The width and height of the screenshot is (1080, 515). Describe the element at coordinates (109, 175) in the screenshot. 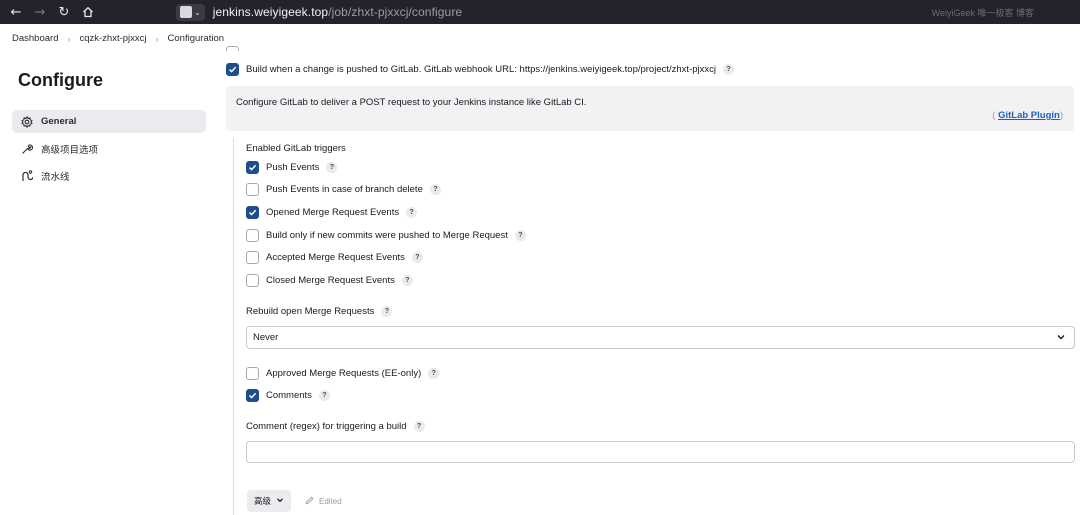

I see `sidebar-item-pipeline: 流水线` at that location.